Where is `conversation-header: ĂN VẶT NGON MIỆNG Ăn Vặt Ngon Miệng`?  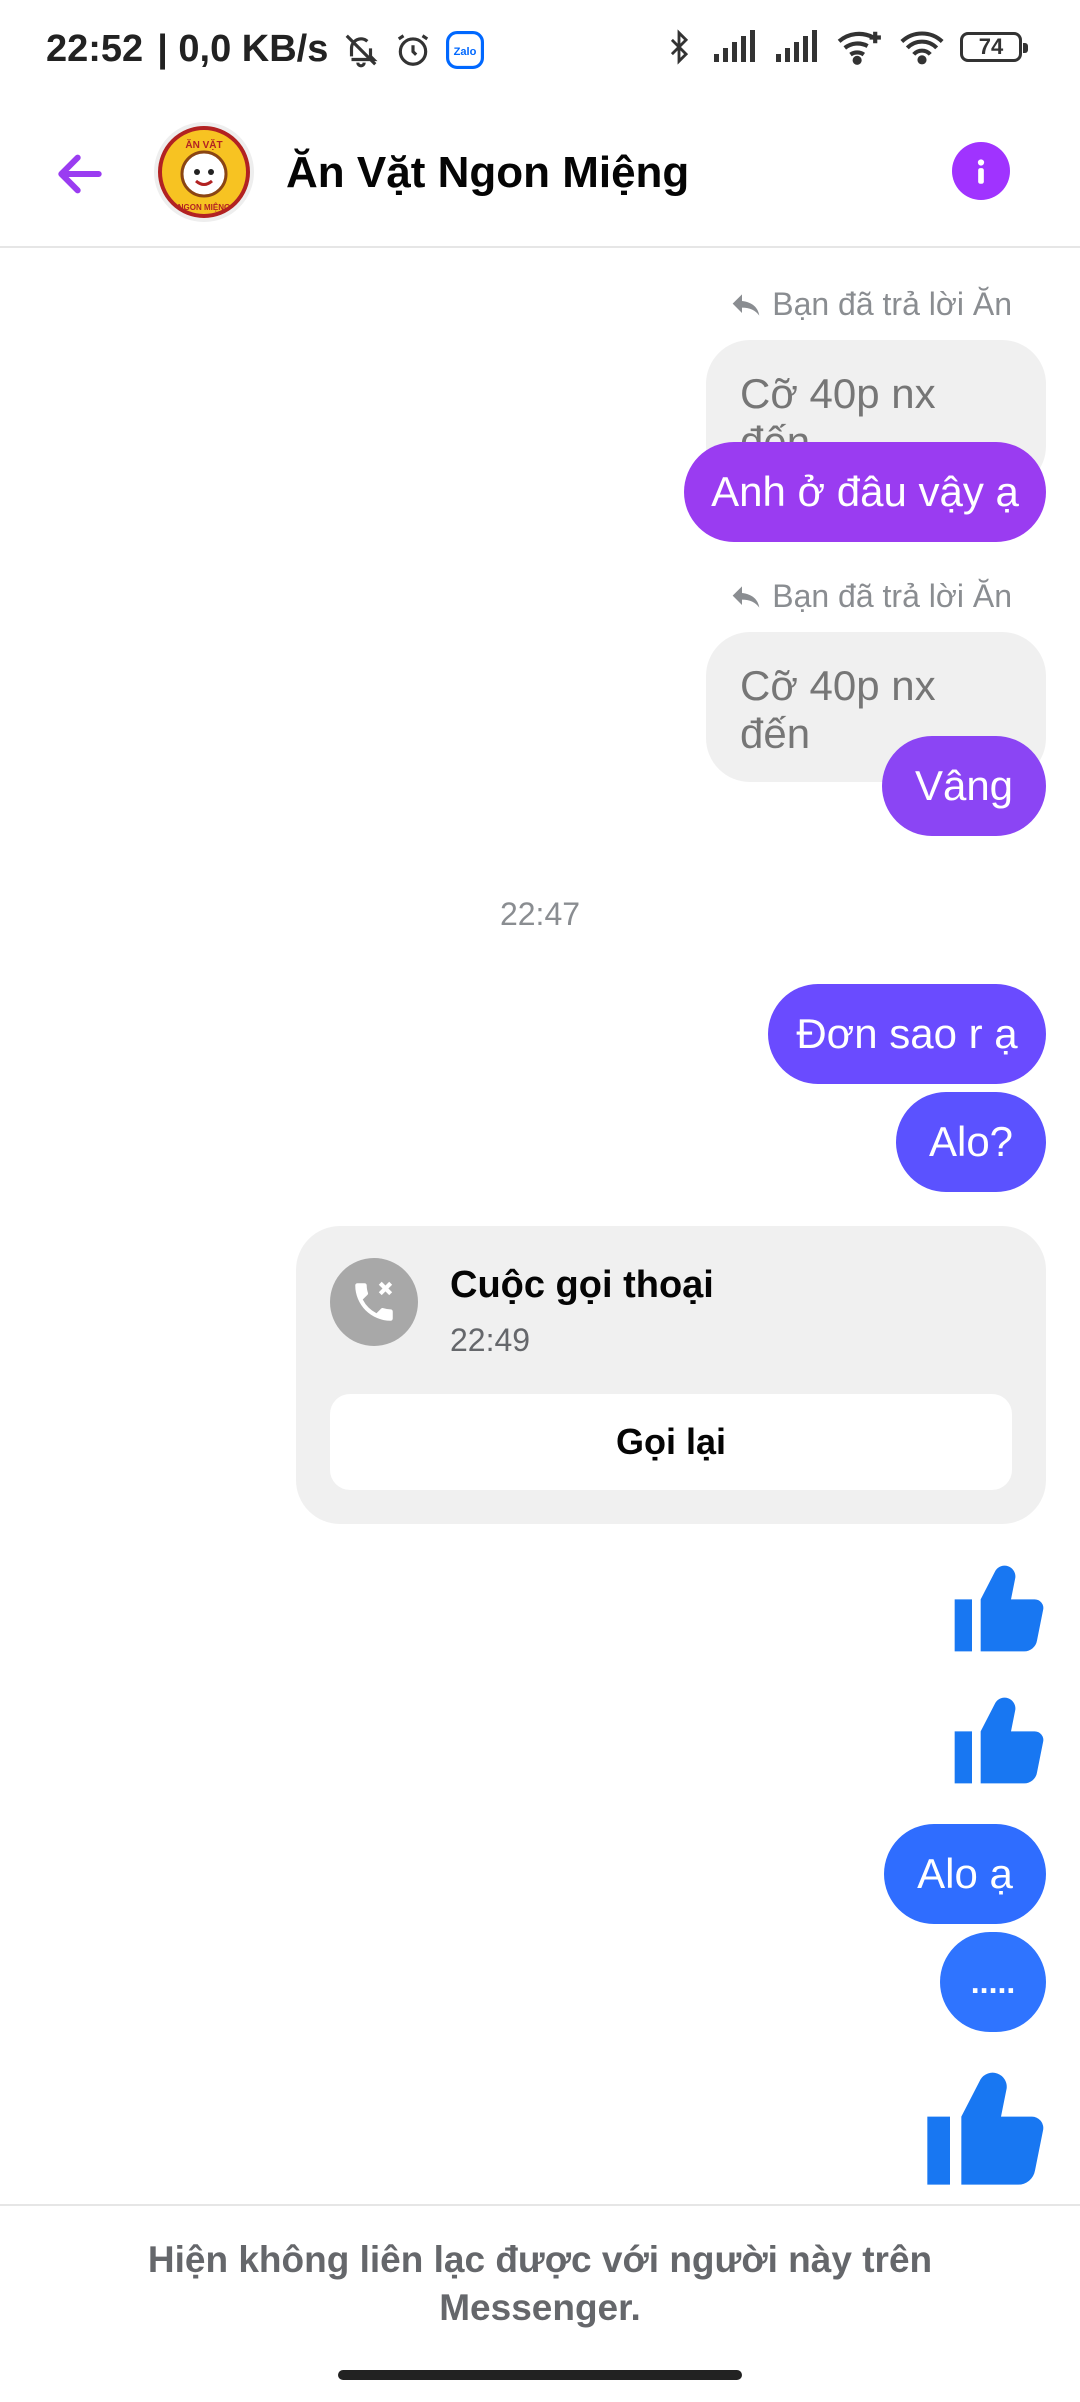 conversation-header: ĂN VẶT NGON MIỆNG Ăn Vặt Ngon Miệng is located at coordinates (540, 174).